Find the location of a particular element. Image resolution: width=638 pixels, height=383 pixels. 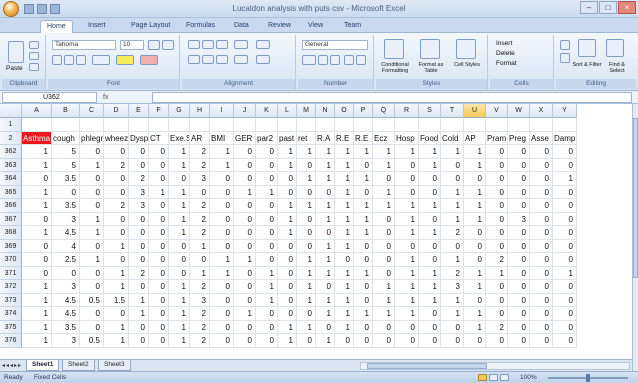

row-header: 366 is located at coordinates (11, 206).